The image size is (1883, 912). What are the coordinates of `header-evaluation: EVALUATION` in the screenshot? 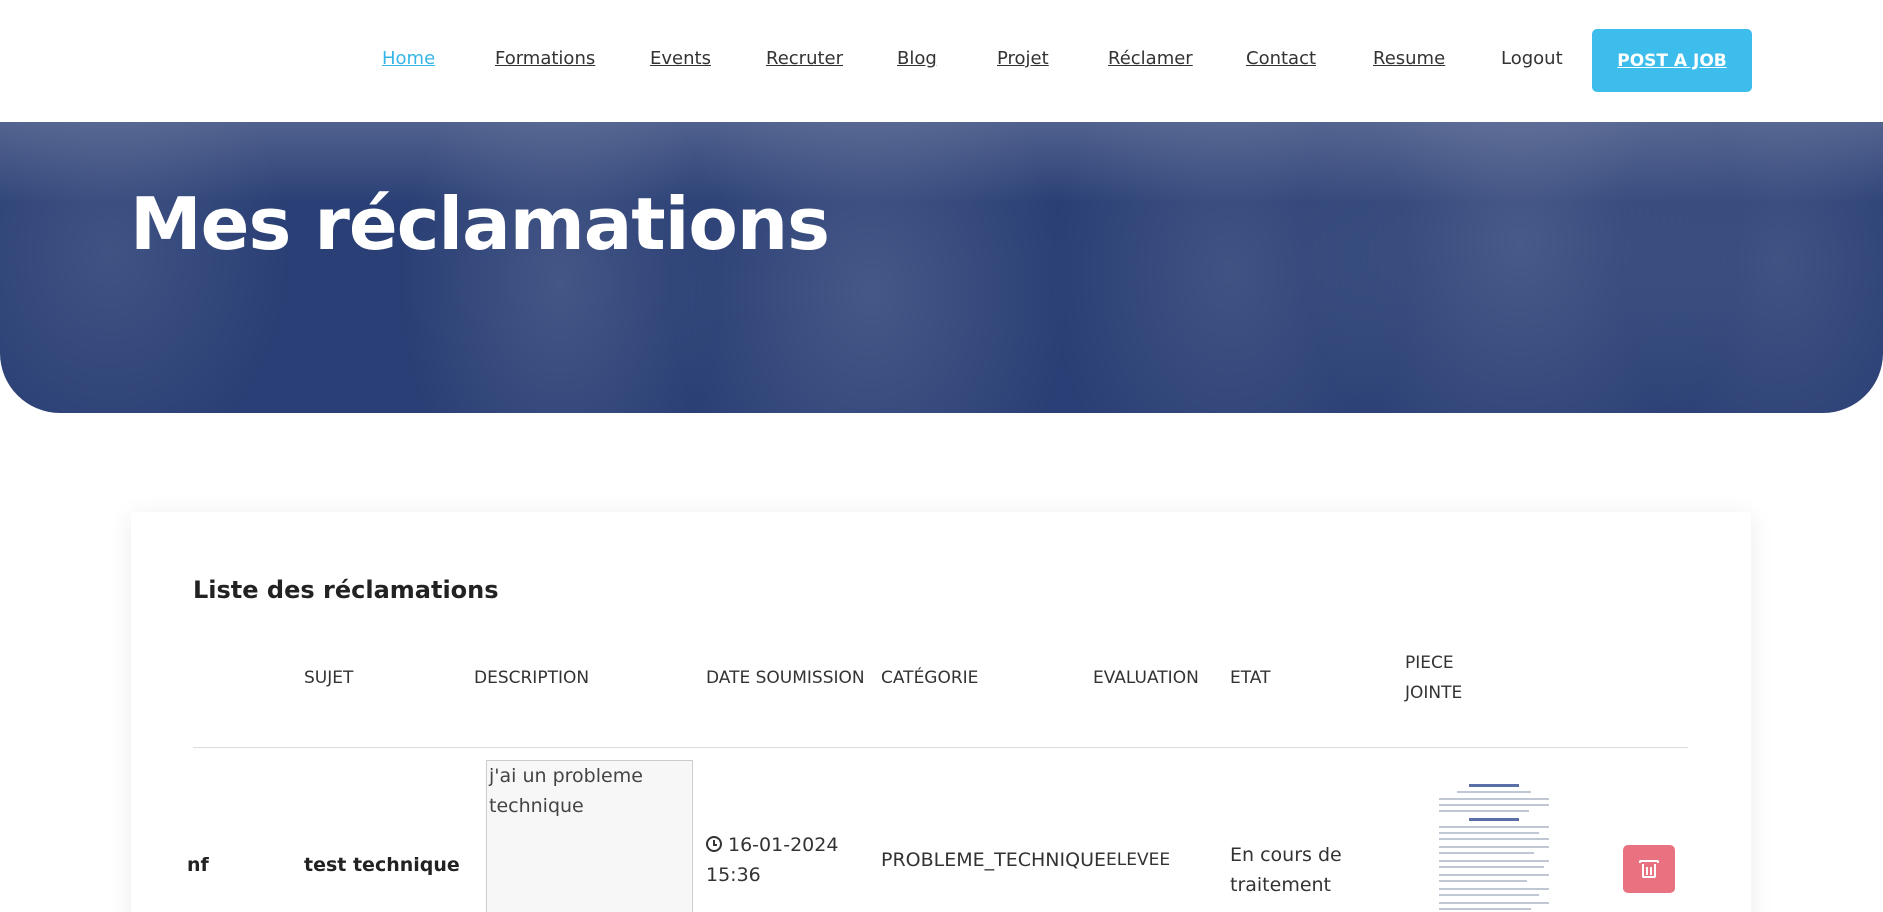 It's located at (1146, 678).